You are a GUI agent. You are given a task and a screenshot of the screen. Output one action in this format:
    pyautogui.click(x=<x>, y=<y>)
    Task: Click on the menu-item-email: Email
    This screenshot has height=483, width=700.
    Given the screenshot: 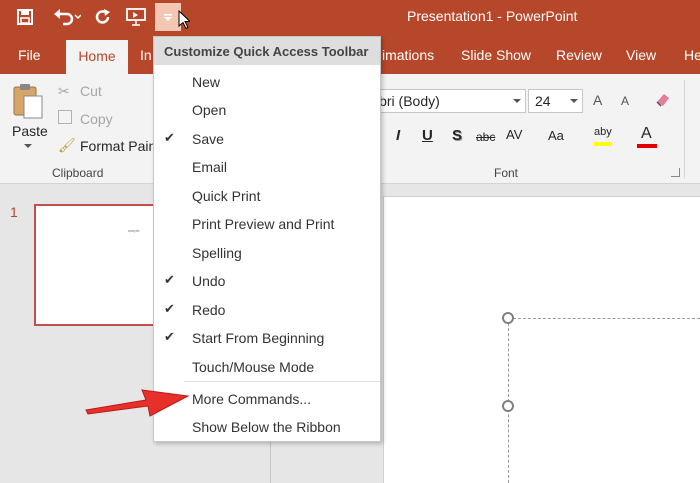 What is the action you would take?
    pyautogui.click(x=267, y=168)
    